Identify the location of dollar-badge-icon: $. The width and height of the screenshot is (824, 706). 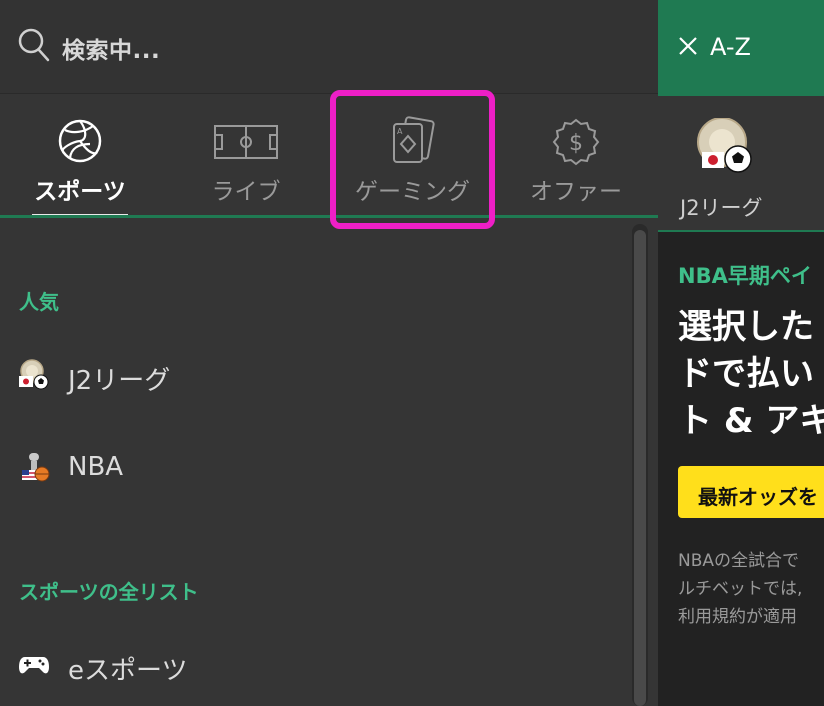
(576, 142).